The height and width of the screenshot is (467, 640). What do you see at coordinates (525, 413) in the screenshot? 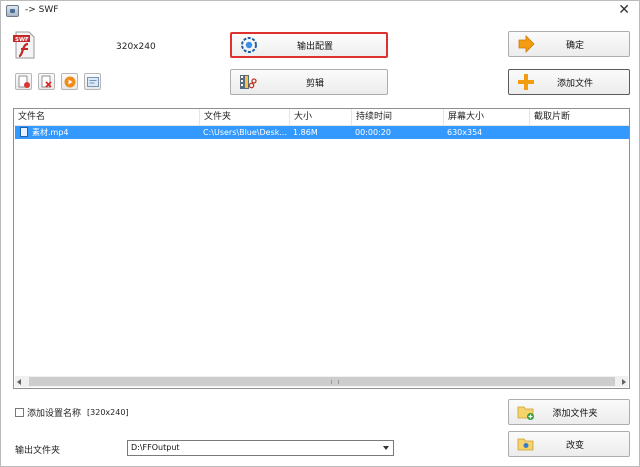
I see `folder-add-icon` at bounding box center [525, 413].